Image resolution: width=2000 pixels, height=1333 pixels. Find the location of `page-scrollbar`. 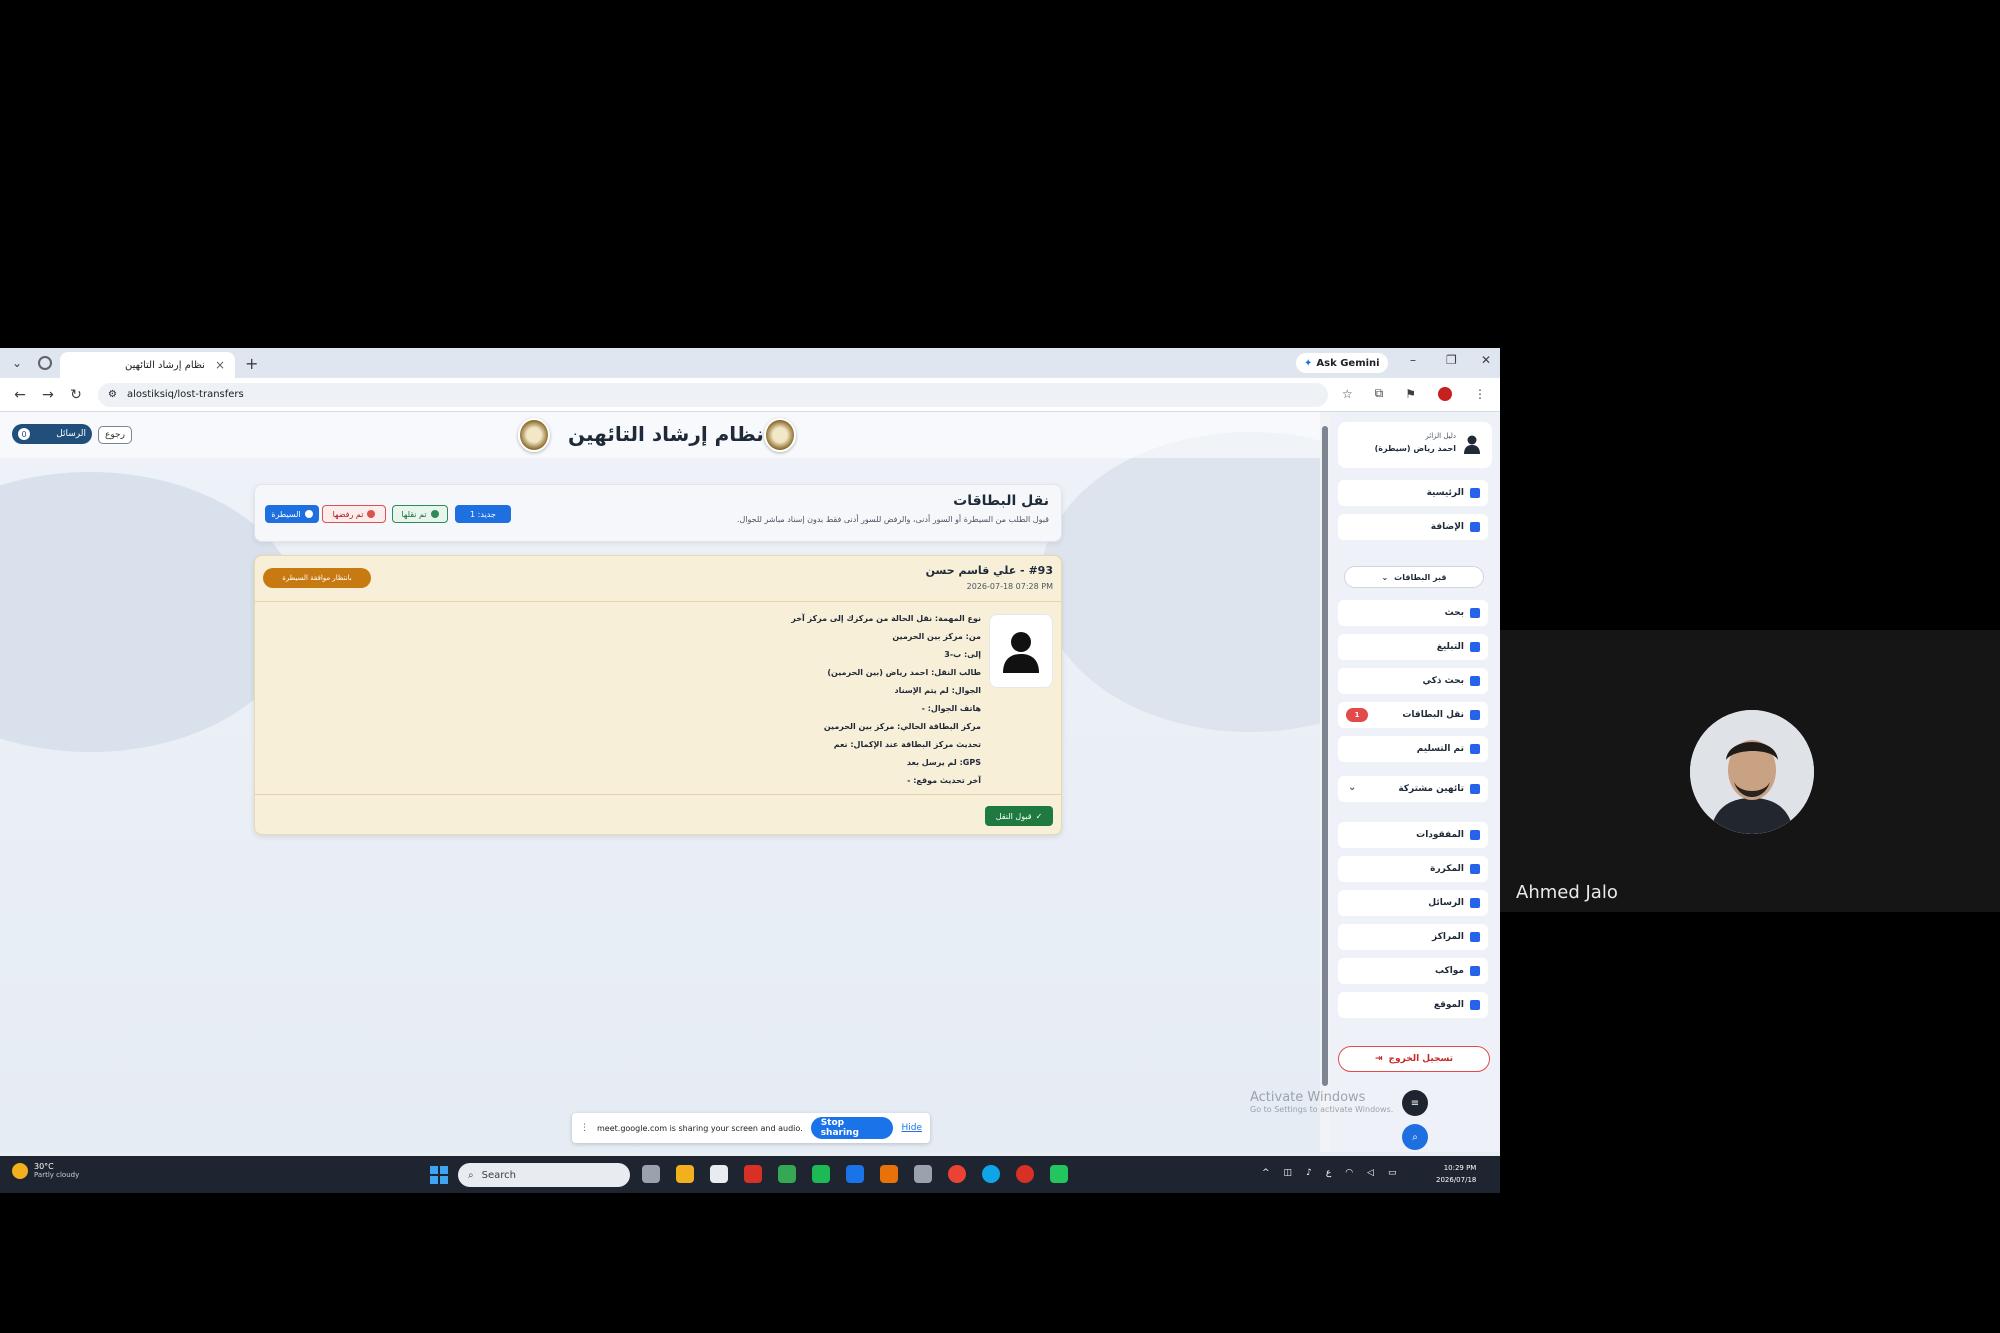

page-scrollbar is located at coordinates (1325, 782).